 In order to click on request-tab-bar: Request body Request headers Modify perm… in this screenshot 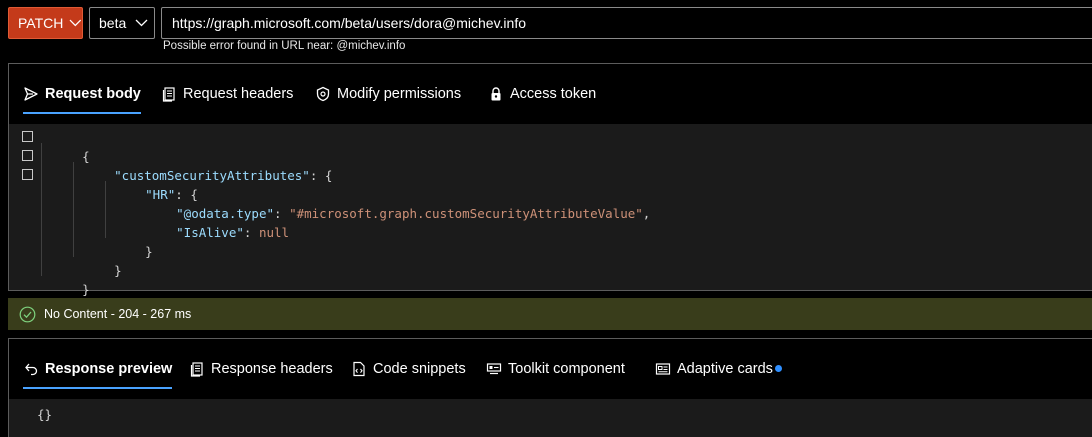, I will do `click(550, 94)`.